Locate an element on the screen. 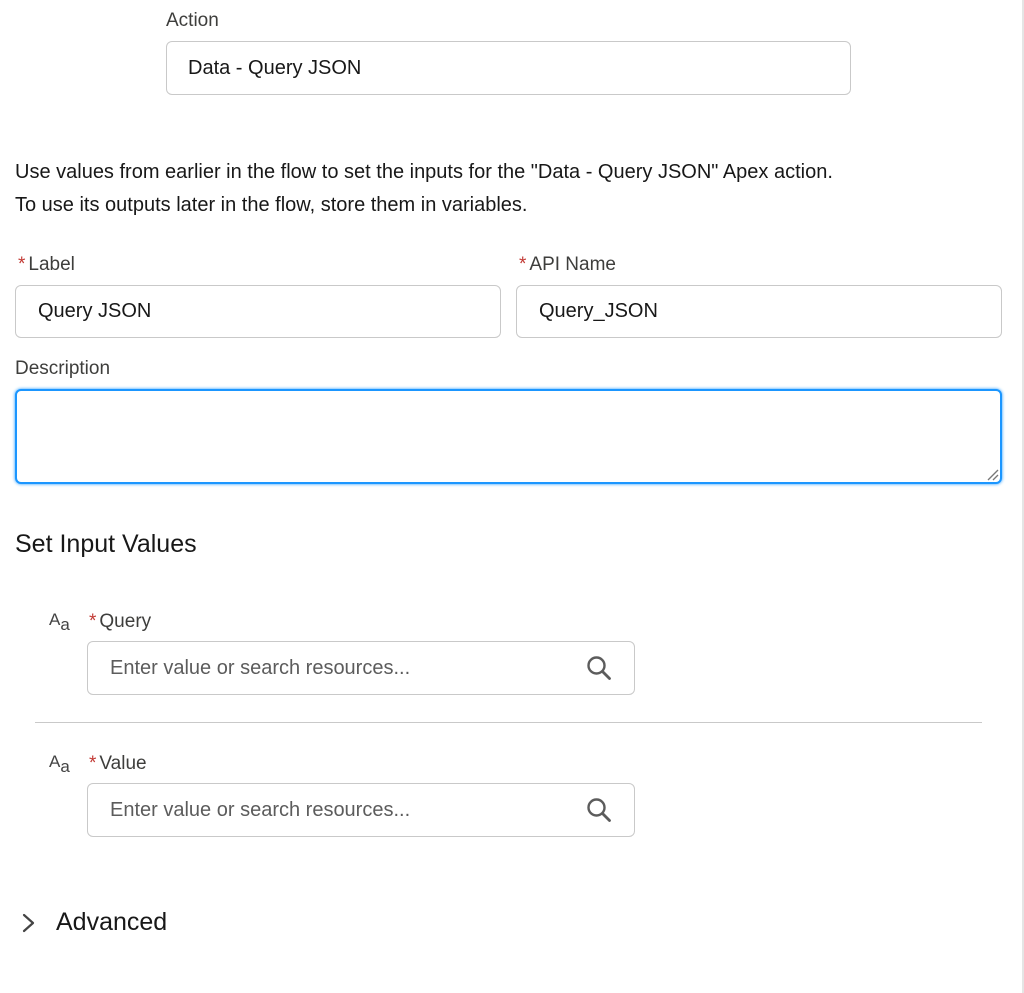 The image size is (1024, 993). description-label: Description is located at coordinates (63, 368).